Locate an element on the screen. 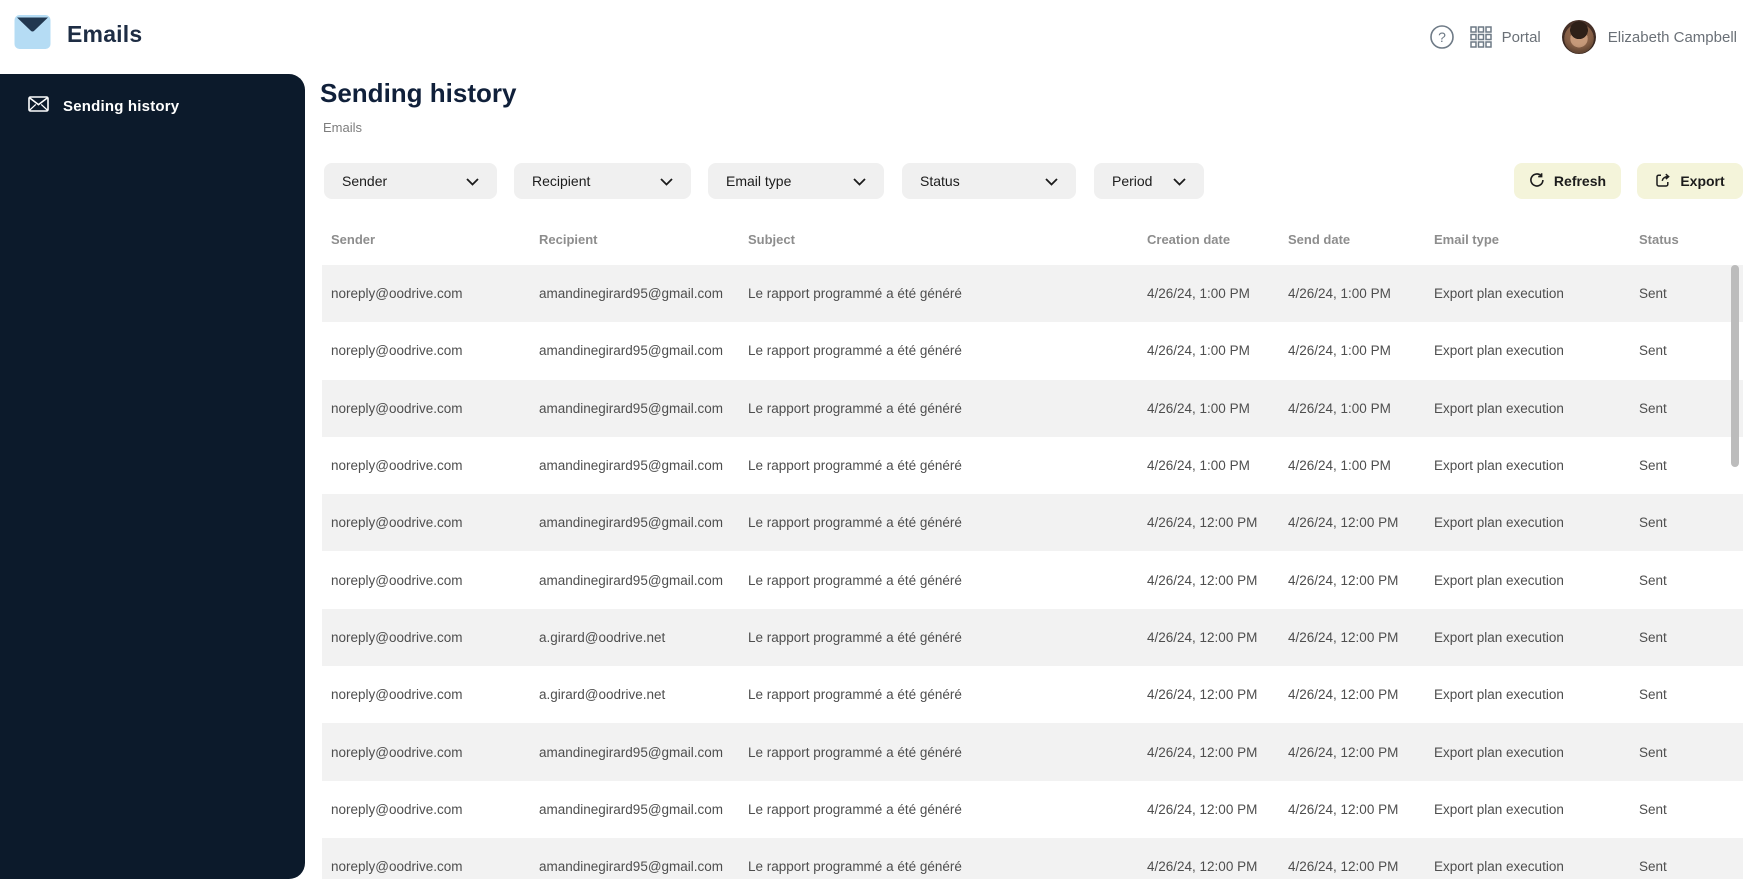 The image size is (1756, 879). filter-email-type-label: Email type is located at coordinates (759, 181).